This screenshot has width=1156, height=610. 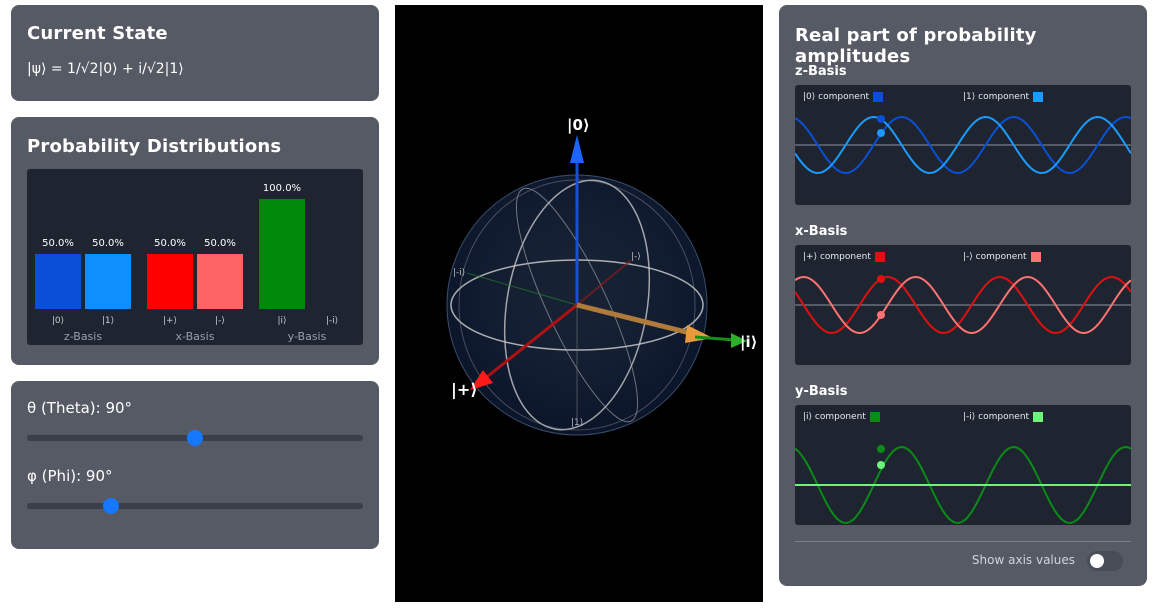 I want to click on x-basis-plot: |+⟩ component |-⟩ component, so click(x=963, y=305).